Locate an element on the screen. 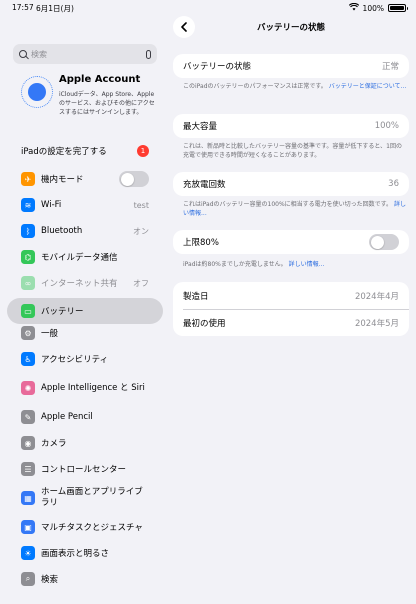 The image size is (416, 604). sidebar-item-brightness: ☀ 画面表示と明るさ is located at coordinates (85, 553).